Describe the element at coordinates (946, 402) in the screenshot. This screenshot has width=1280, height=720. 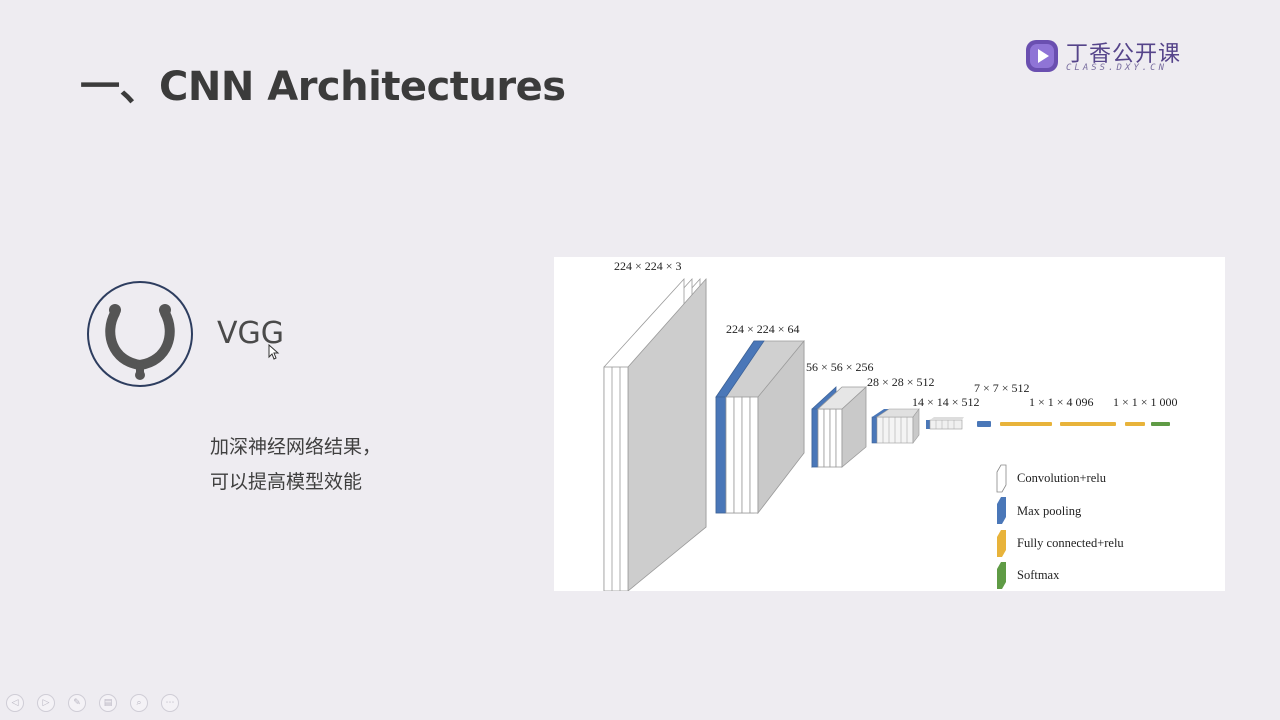
I see `dim-label-512b: 14 × 14 × 512` at that location.